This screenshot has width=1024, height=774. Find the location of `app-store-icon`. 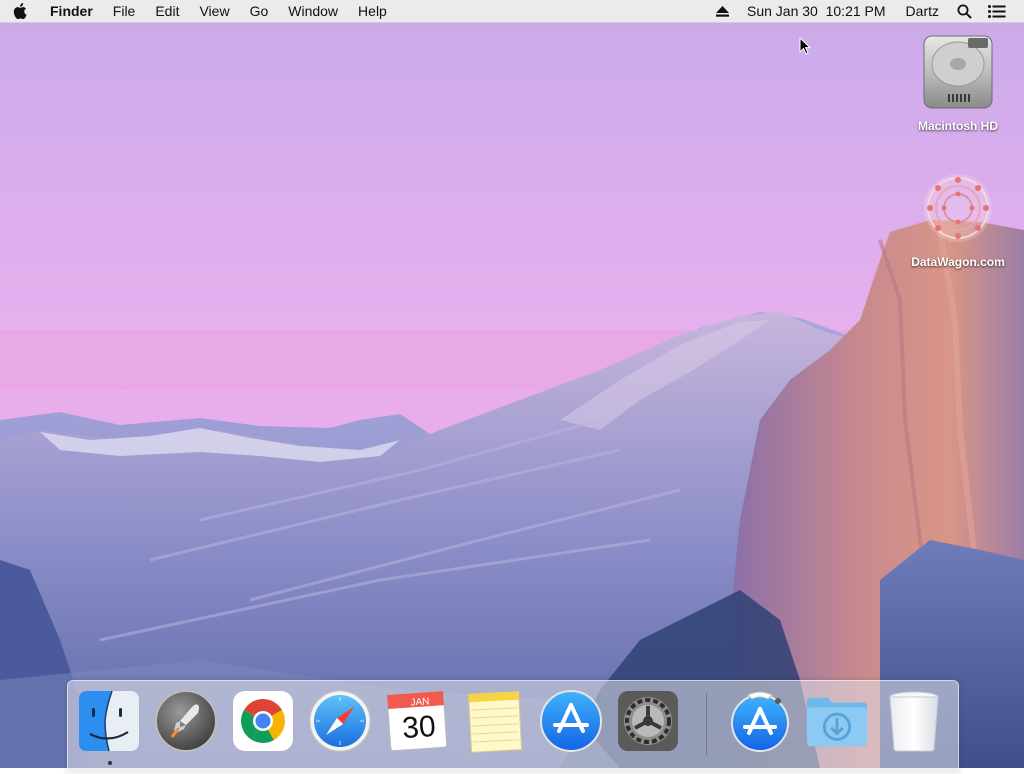

app-store-icon is located at coordinates (571, 721).